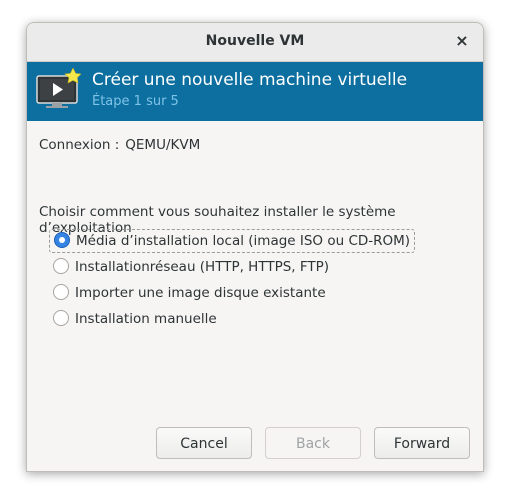 The image size is (508, 500). I want to click on option-label: Installation manuelle, so click(146, 319).